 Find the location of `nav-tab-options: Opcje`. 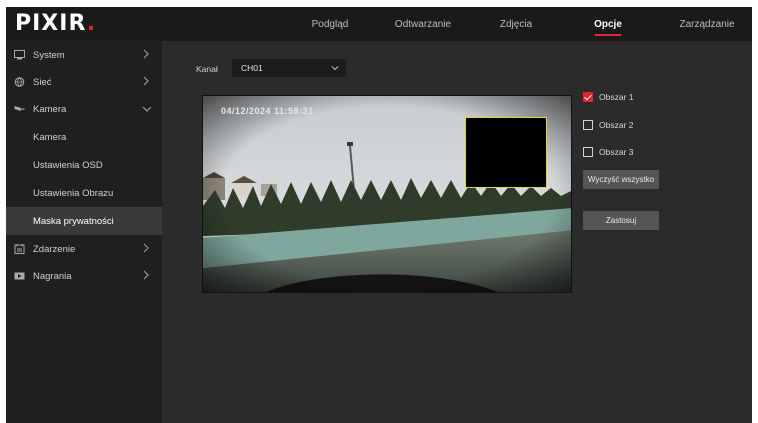

nav-tab-options: Opcje is located at coordinates (608, 24).